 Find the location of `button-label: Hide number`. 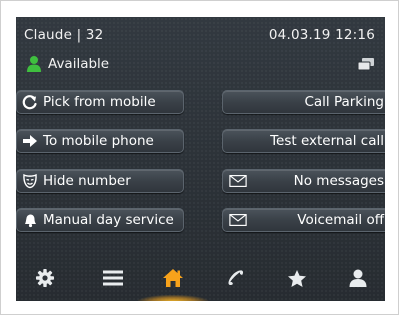

button-label: Hide number is located at coordinates (87, 181).